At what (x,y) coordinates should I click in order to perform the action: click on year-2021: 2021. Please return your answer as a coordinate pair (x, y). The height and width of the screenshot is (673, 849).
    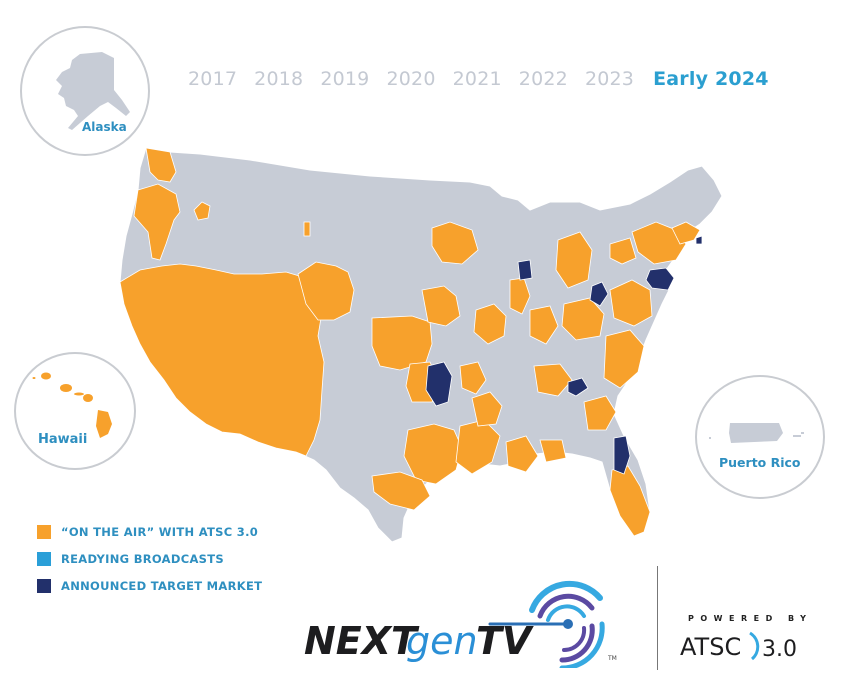
    Looking at the image, I should click on (477, 79).